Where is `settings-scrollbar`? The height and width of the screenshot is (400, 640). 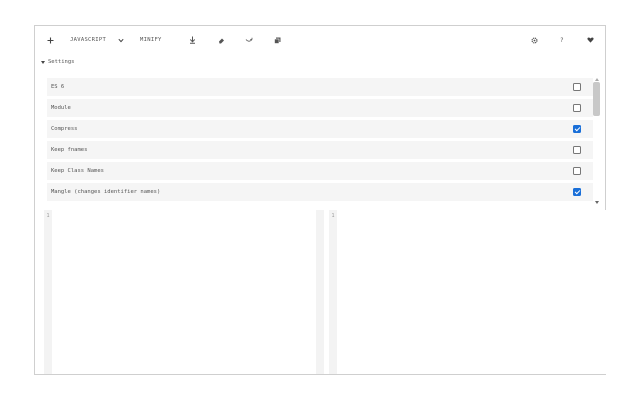 settings-scrollbar is located at coordinates (596, 141).